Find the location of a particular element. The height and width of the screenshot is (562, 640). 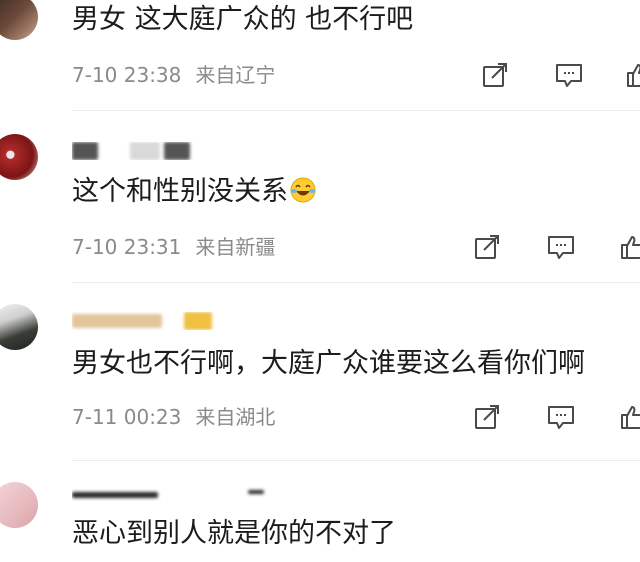

comment-meta: 7-10 23:31 来自新疆 is located at coordinates (173, 247).